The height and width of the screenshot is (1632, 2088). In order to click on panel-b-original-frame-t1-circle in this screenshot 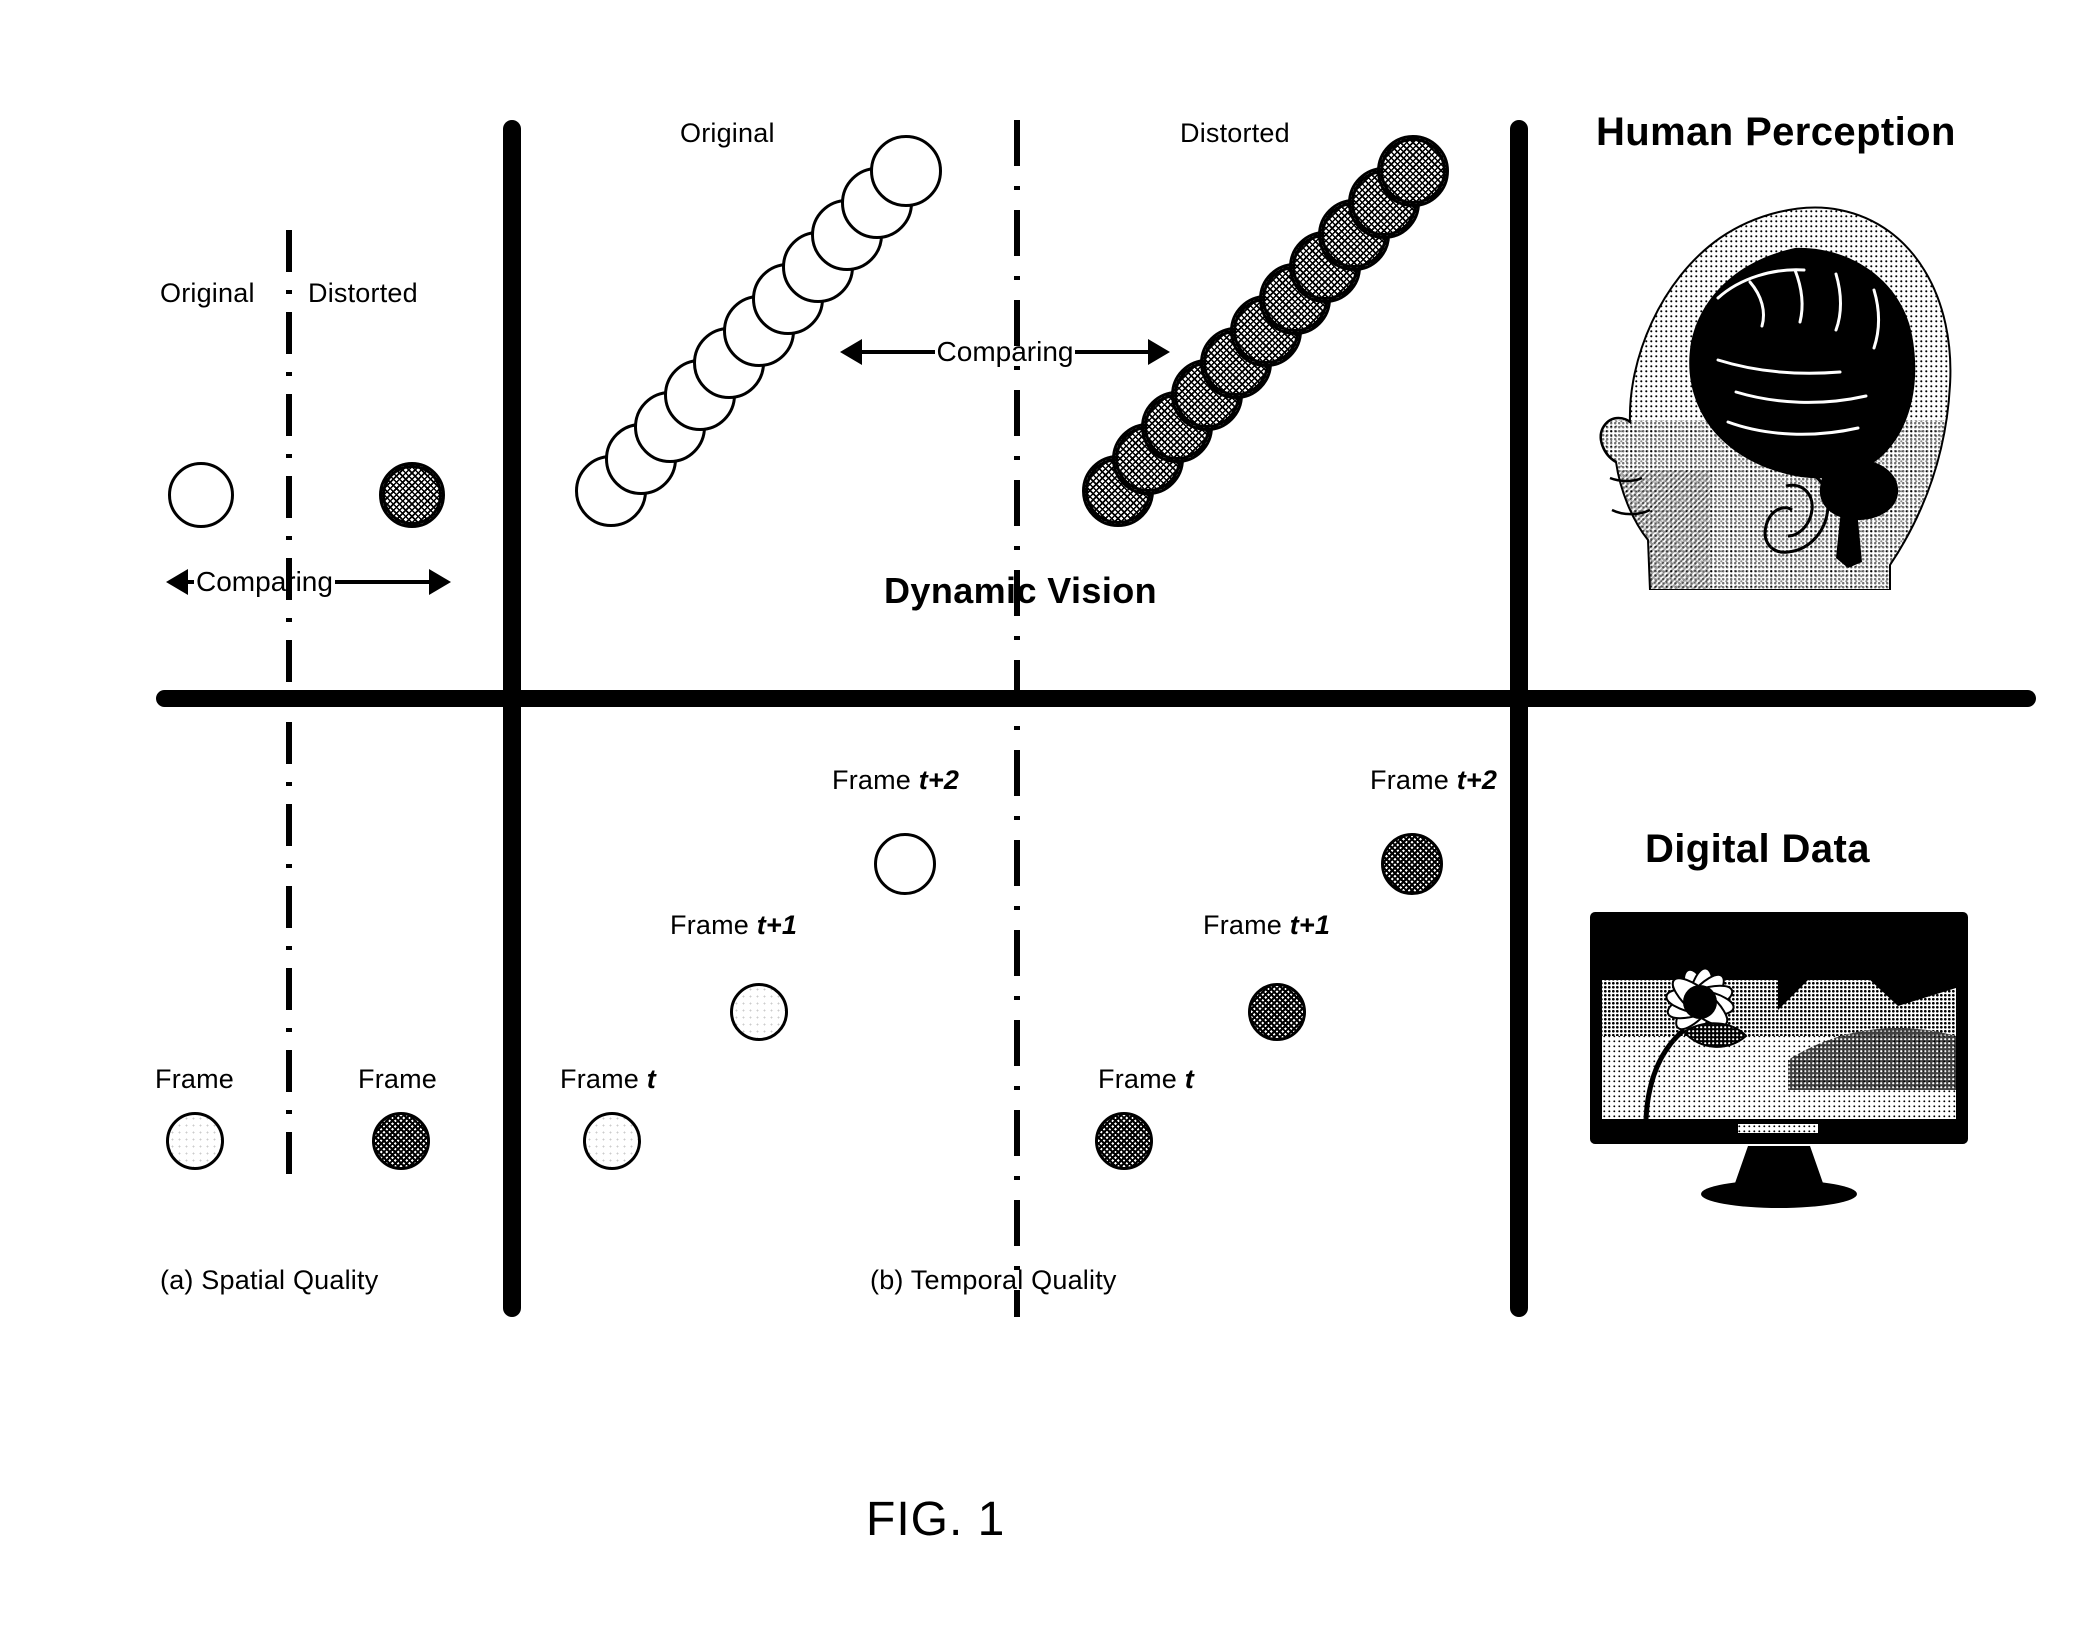, I will do `click(759, 1012)`.